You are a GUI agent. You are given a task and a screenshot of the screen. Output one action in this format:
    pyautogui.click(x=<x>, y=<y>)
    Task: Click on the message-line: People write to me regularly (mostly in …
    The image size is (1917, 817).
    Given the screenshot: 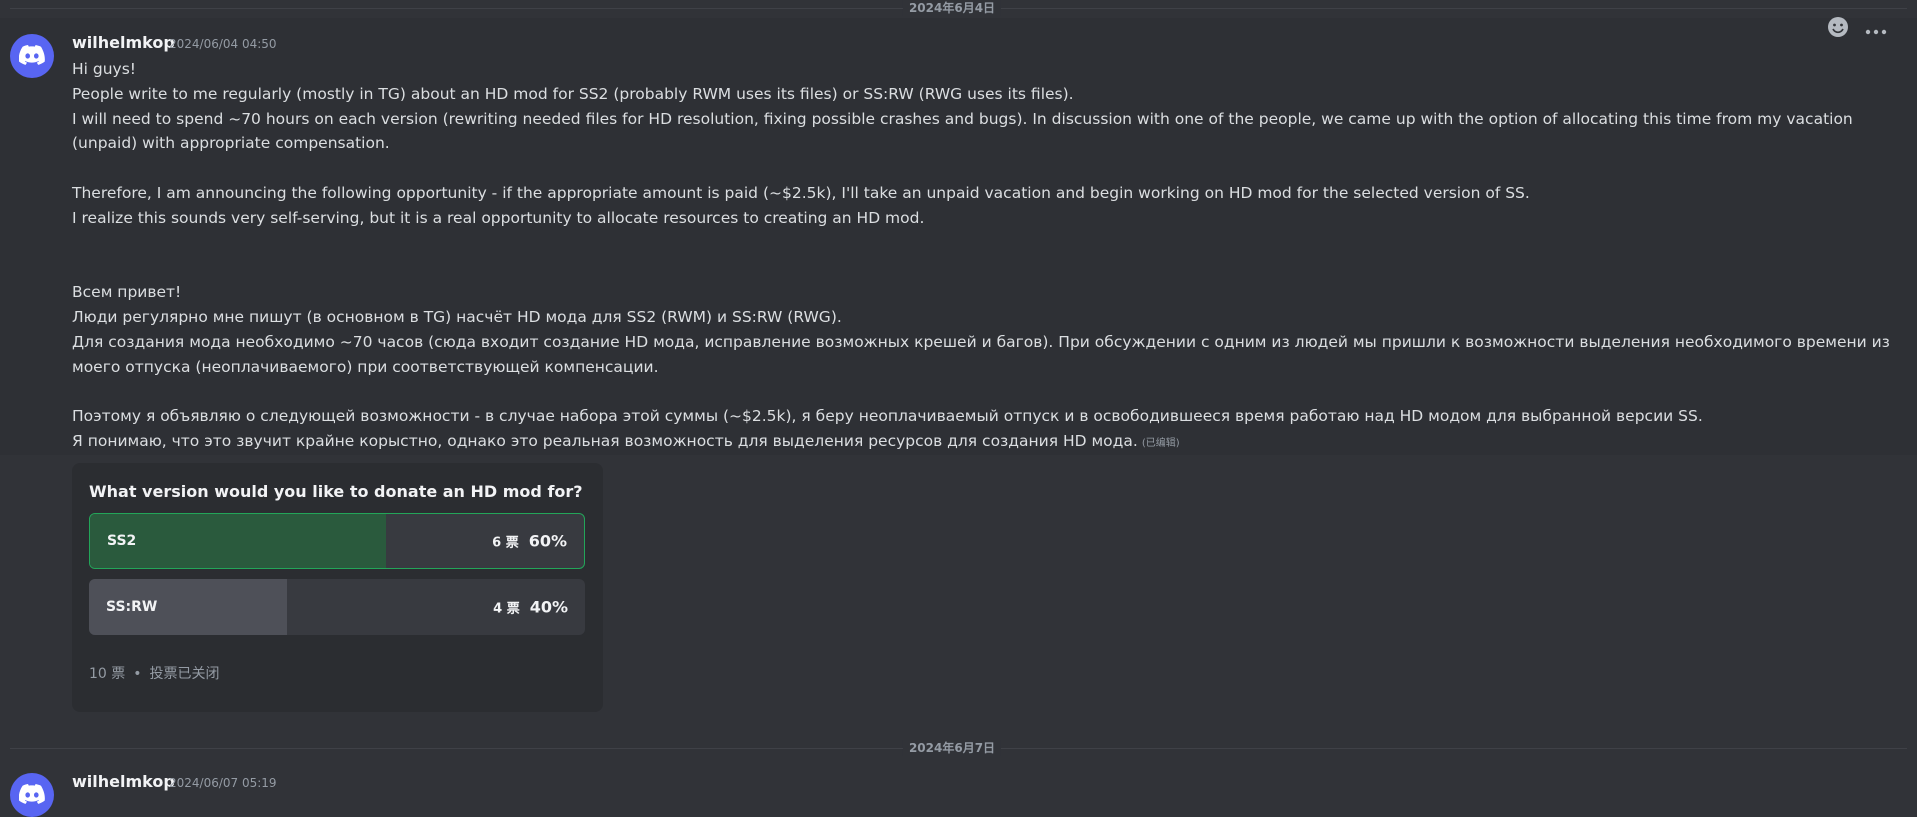 What is the action you would take?
    pyautogui.click(x=573, y=93)
    